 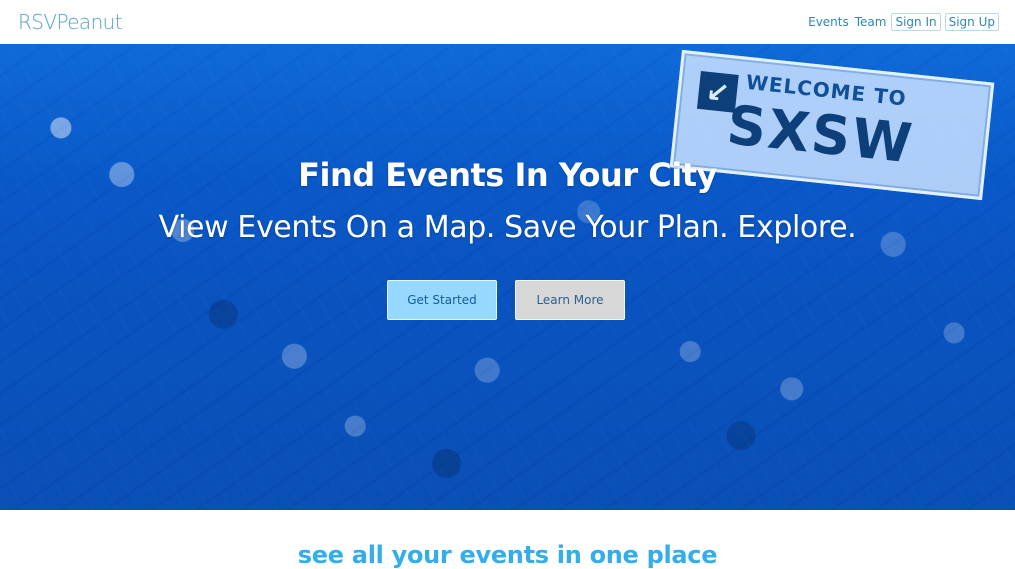 What do you see at coordinates (507, 555) in the screenshot?
I see `section-title: see all your events in one place` at bounding box center [507, 555].